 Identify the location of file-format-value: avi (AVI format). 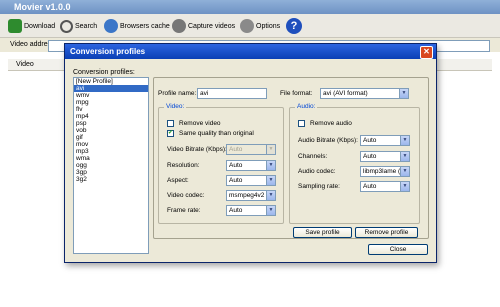
(345, 93).